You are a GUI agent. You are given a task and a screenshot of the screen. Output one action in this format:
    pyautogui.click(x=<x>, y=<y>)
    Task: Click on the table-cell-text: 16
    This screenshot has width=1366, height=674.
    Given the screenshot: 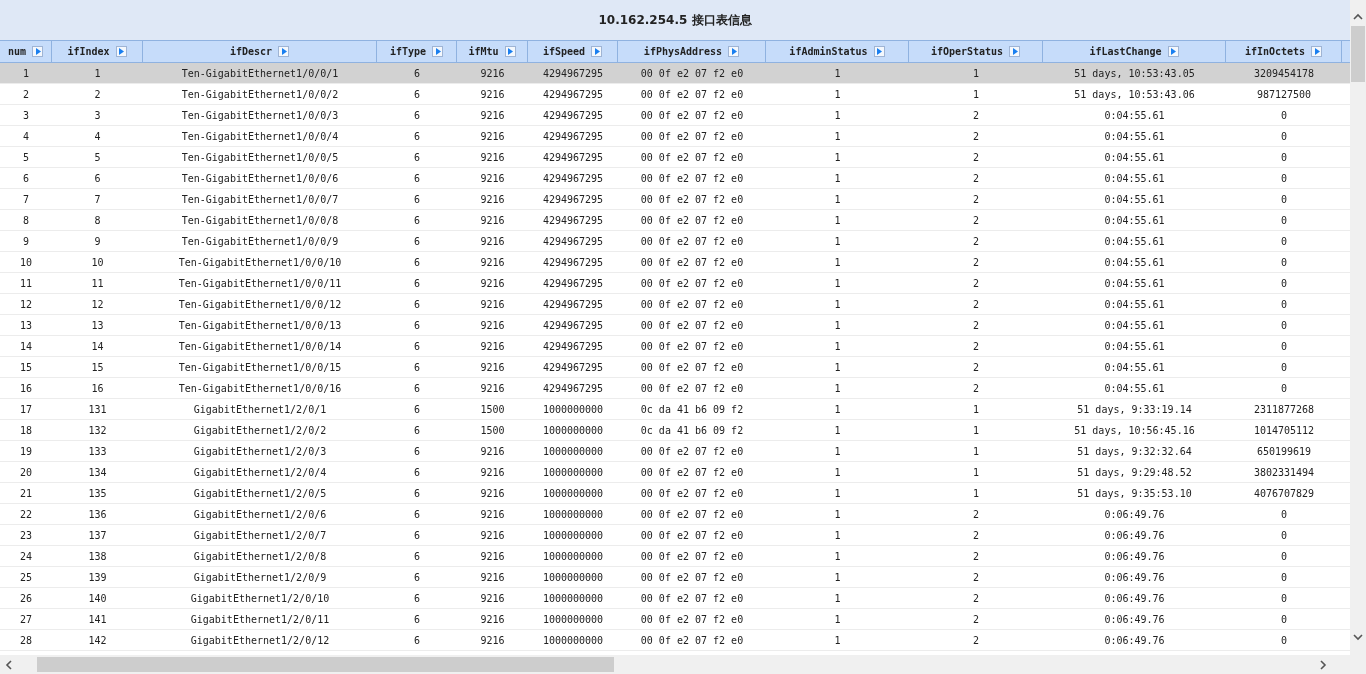 What is the action you would take?
    pyautogui.click(x=25, y=388)
    